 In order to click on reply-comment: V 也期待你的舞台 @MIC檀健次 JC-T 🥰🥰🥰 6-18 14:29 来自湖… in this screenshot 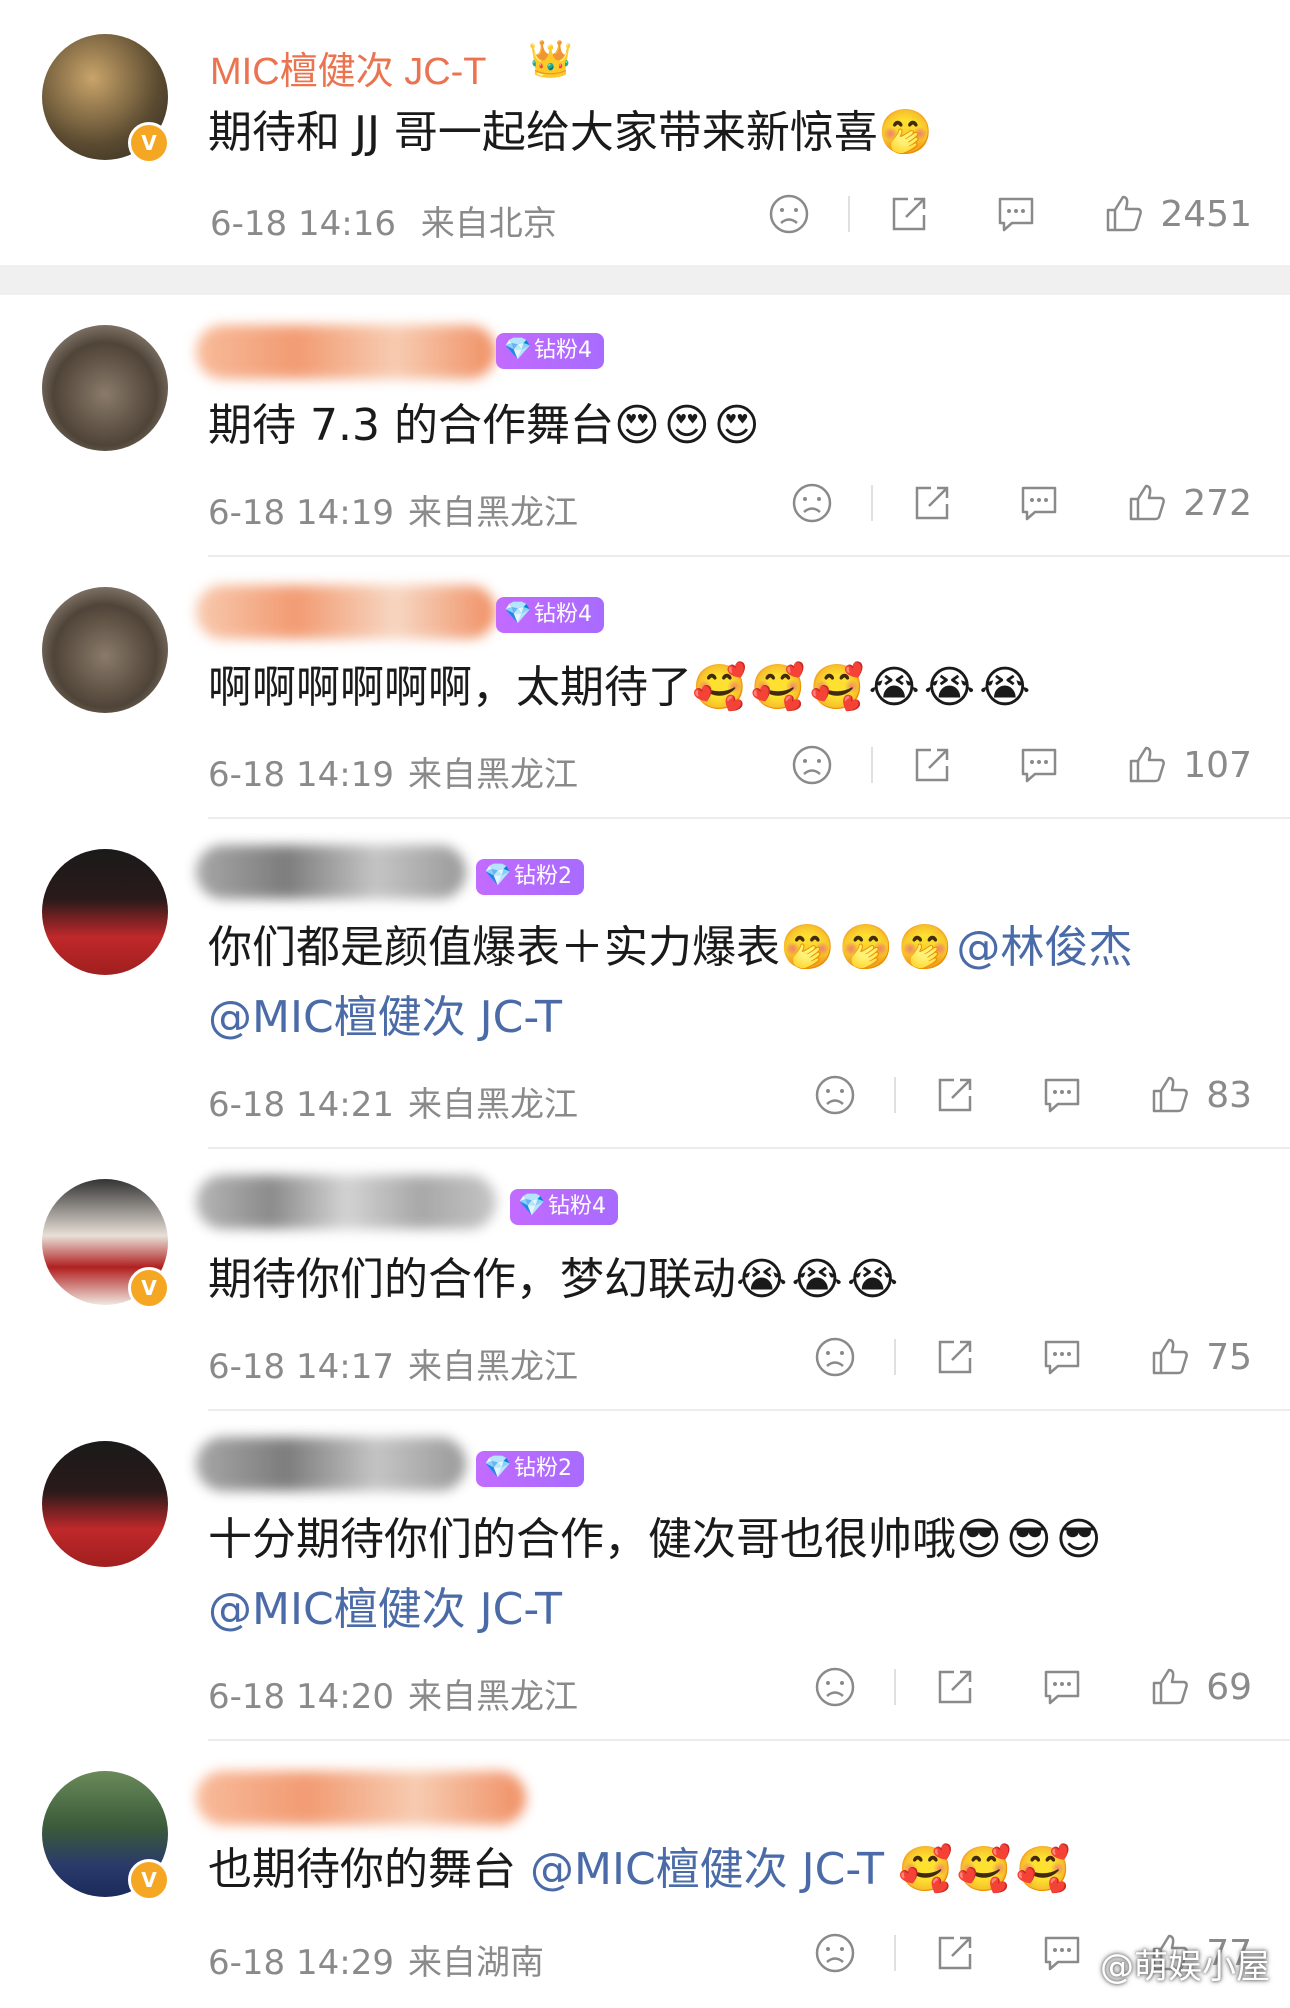, I will do `click(645, 1874)`.